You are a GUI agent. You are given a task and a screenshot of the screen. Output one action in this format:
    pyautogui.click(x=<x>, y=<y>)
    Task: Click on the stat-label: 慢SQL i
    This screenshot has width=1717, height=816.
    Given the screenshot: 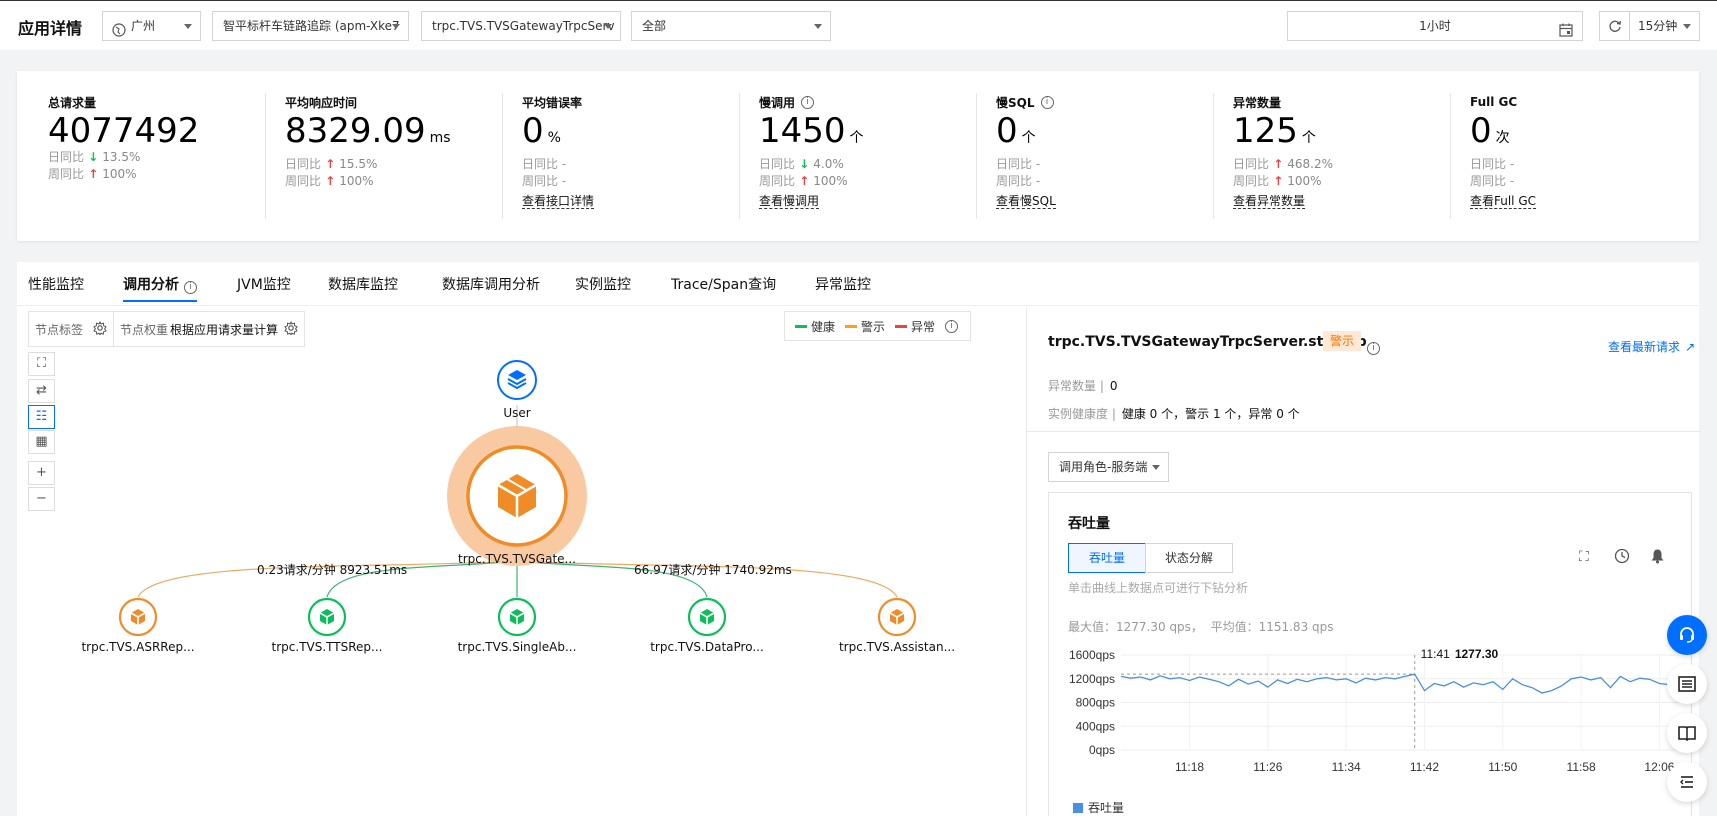 What is the action you would take?
    pyautogui.click(x=1026, y=102)
    